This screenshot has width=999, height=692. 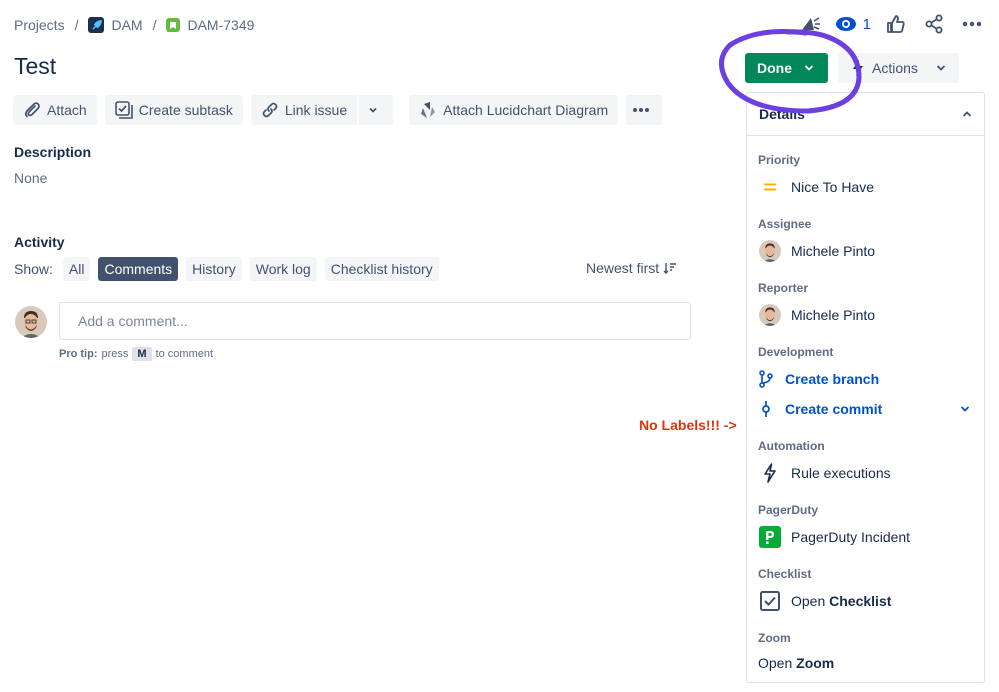 I want to click on zoom-field: Zoom Open Zoom, so click(x=796, y=651).